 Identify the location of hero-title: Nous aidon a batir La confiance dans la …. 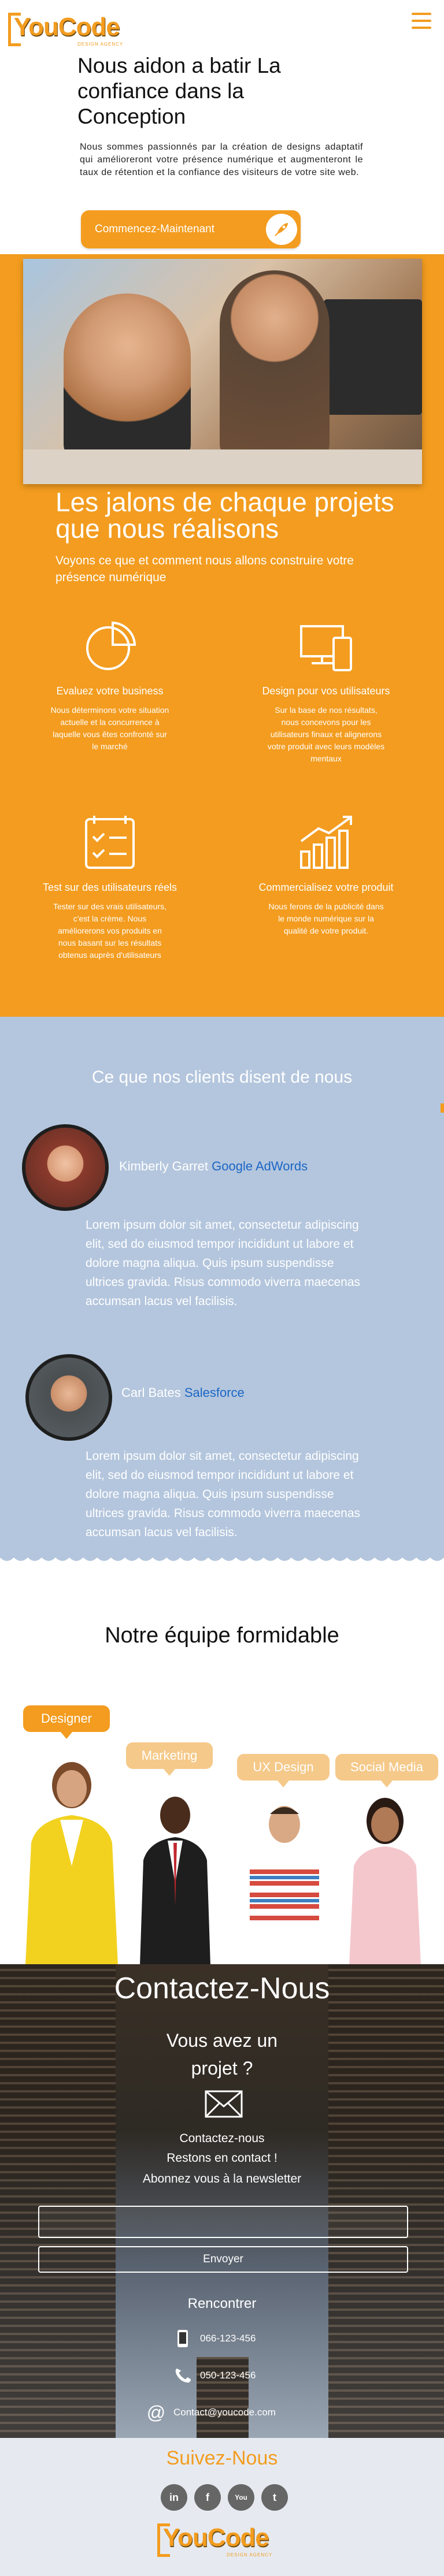
(179, 91).